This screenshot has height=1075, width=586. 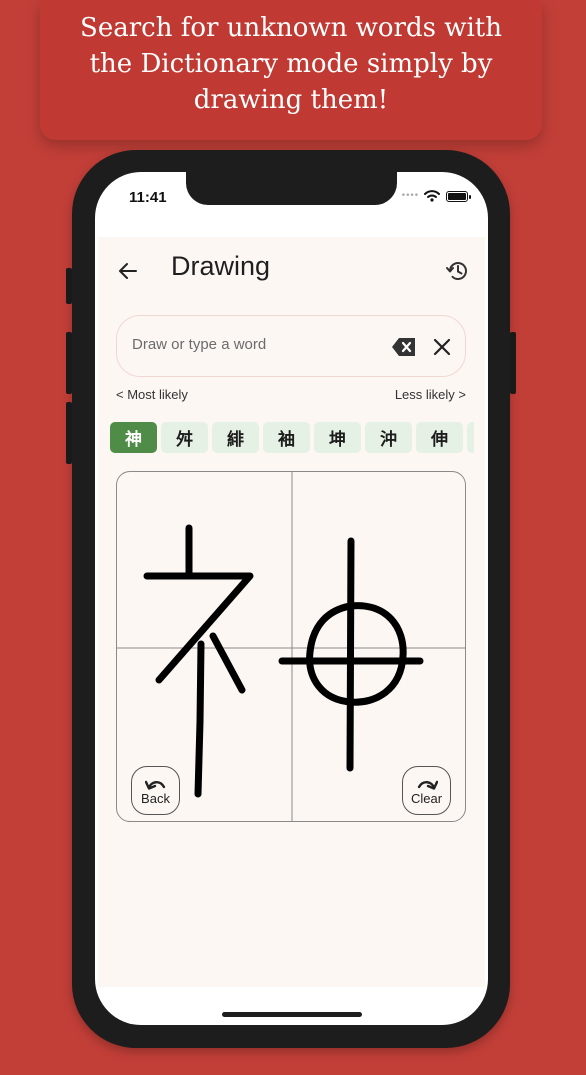 What do you see at coordinates (69, 433) in the screenshot?
I see `phone-volume-down` at bounding box center [69, 433].